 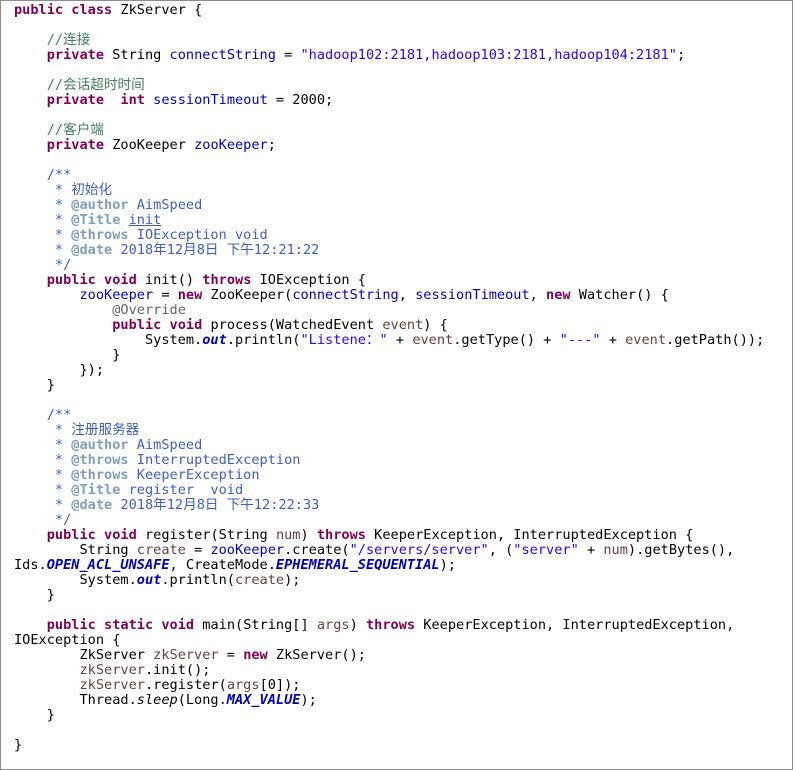 I want to click on code-line: System.out.println(create);, so click(x=389, y=580).